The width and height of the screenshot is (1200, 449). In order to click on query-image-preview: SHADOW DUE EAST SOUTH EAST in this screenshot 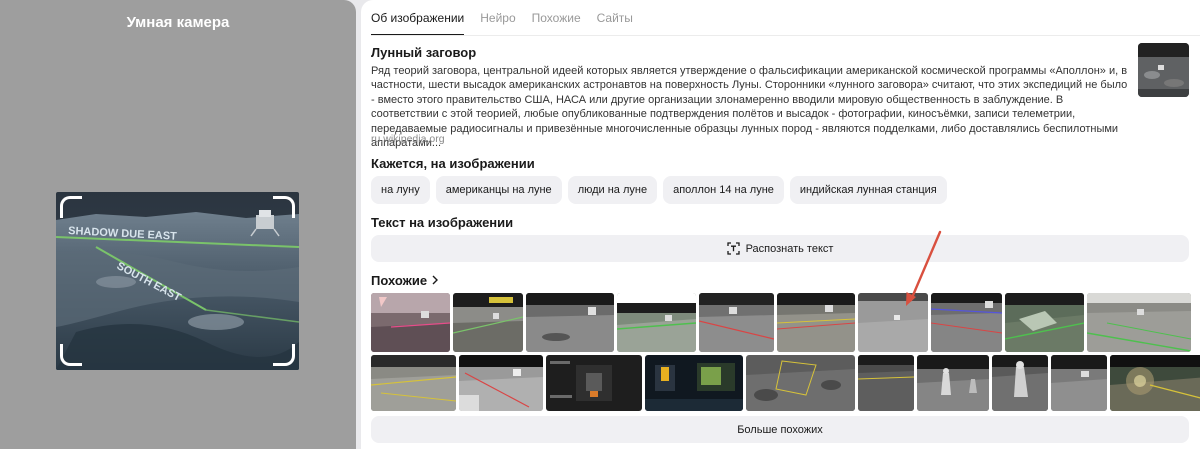, I will do `click(177, 281)`.